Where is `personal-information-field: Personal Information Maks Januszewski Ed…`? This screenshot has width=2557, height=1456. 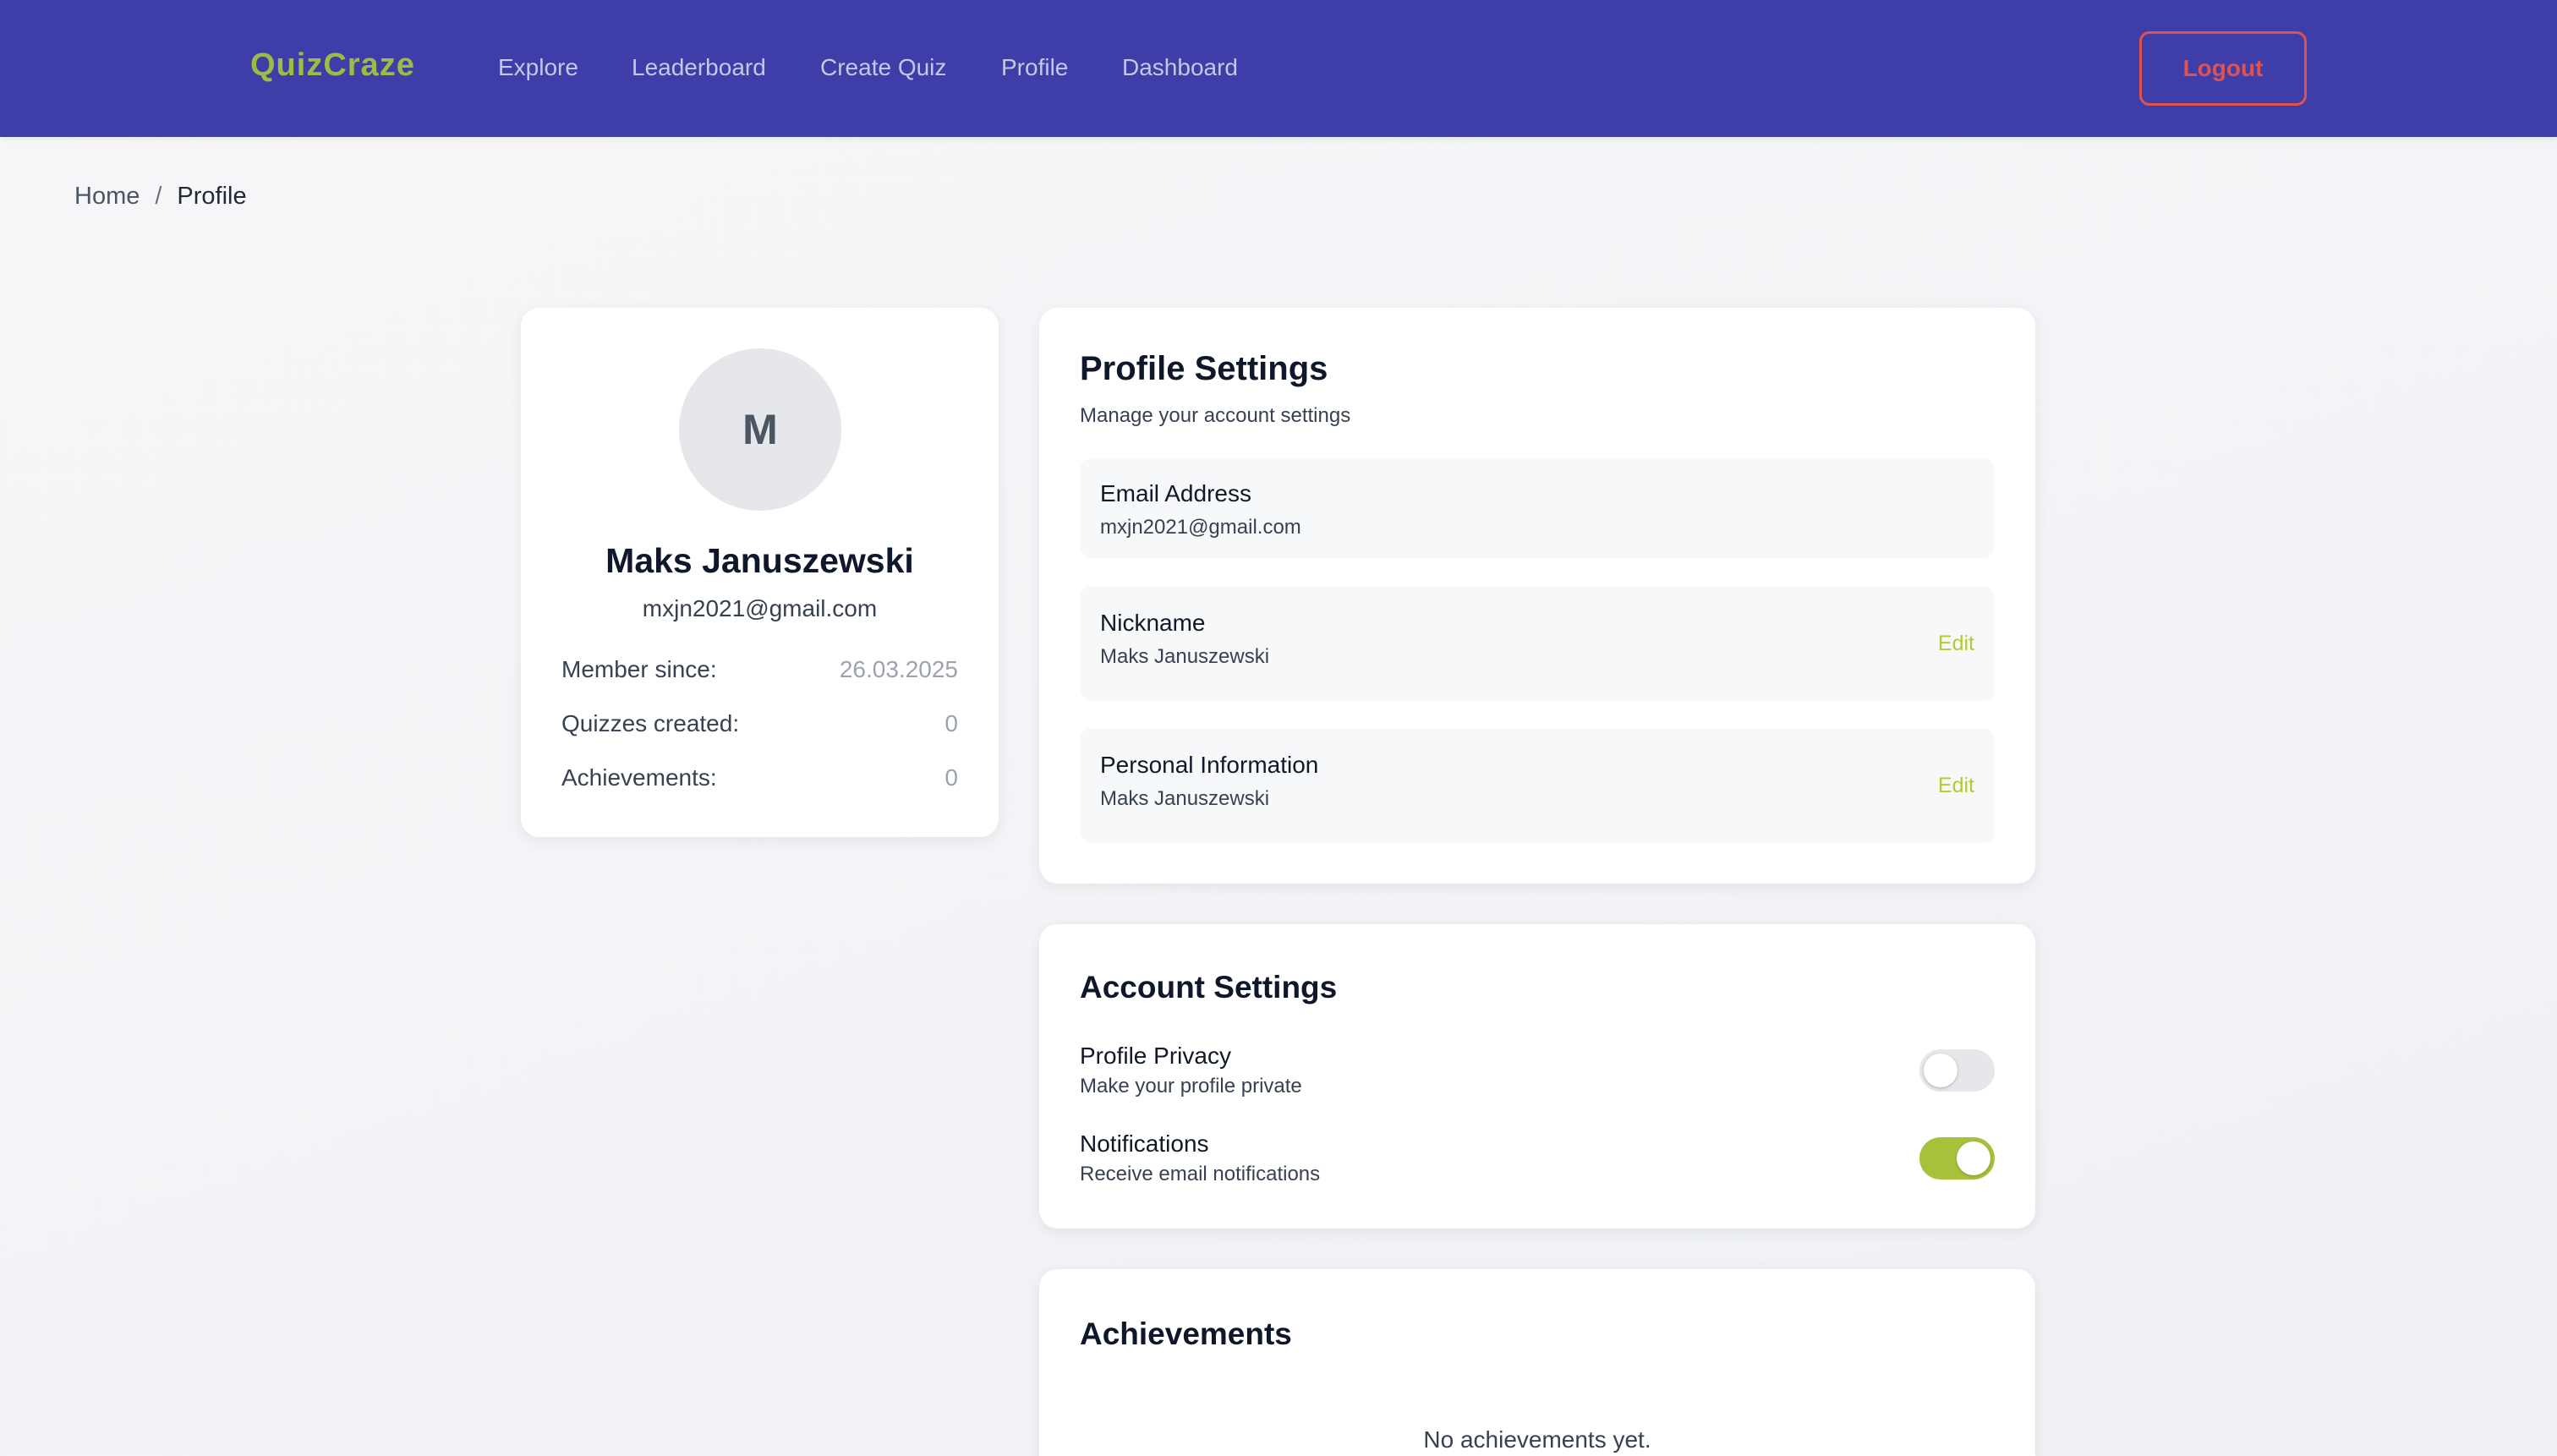 personal-information-field: Personal Information Maks Januszewski Ed… is located at coordinates (1537, 786).